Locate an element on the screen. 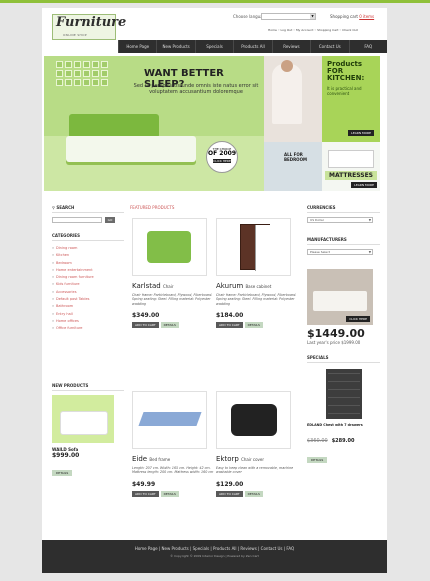 The image size is (430, 581). nav-specials: Specials is located at coordinates (213, 46).